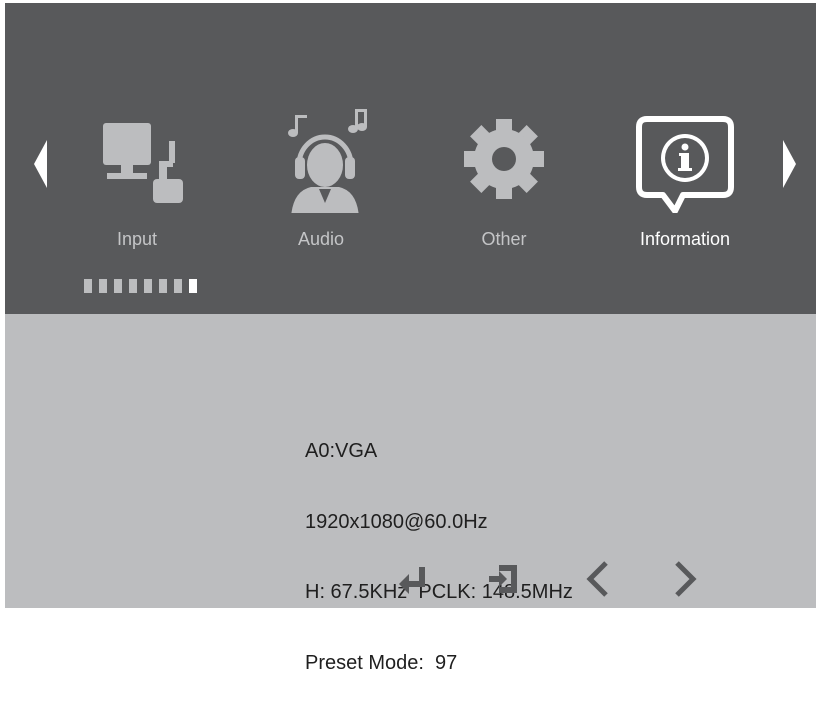 This screenshot has width=819, height=722. What do you see at coordinates (503, 579) in the screenshot?
I see `exit-icon` at bounding box center [503, 579].